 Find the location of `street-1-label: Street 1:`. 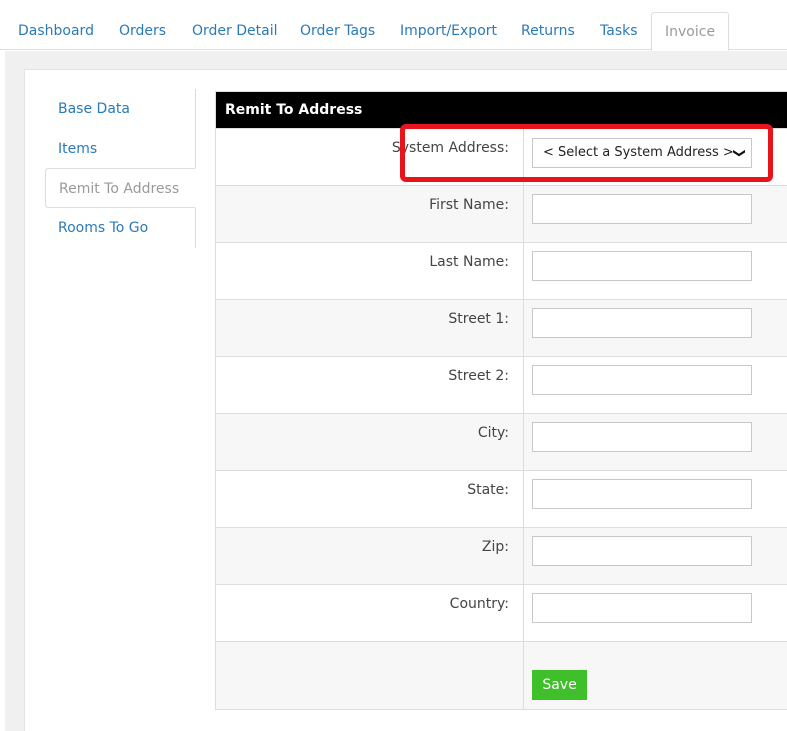

street-1-label: Street 1: is located at coordinates (478, 319).